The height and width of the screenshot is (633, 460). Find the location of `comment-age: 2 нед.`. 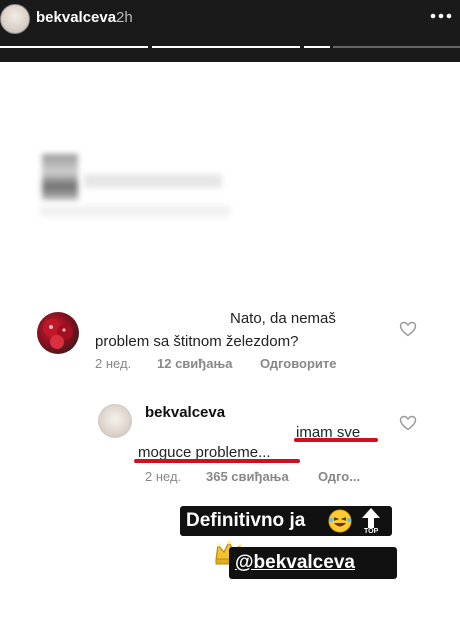

comment-age: 2 нед. is located at coordinates (113, 363).